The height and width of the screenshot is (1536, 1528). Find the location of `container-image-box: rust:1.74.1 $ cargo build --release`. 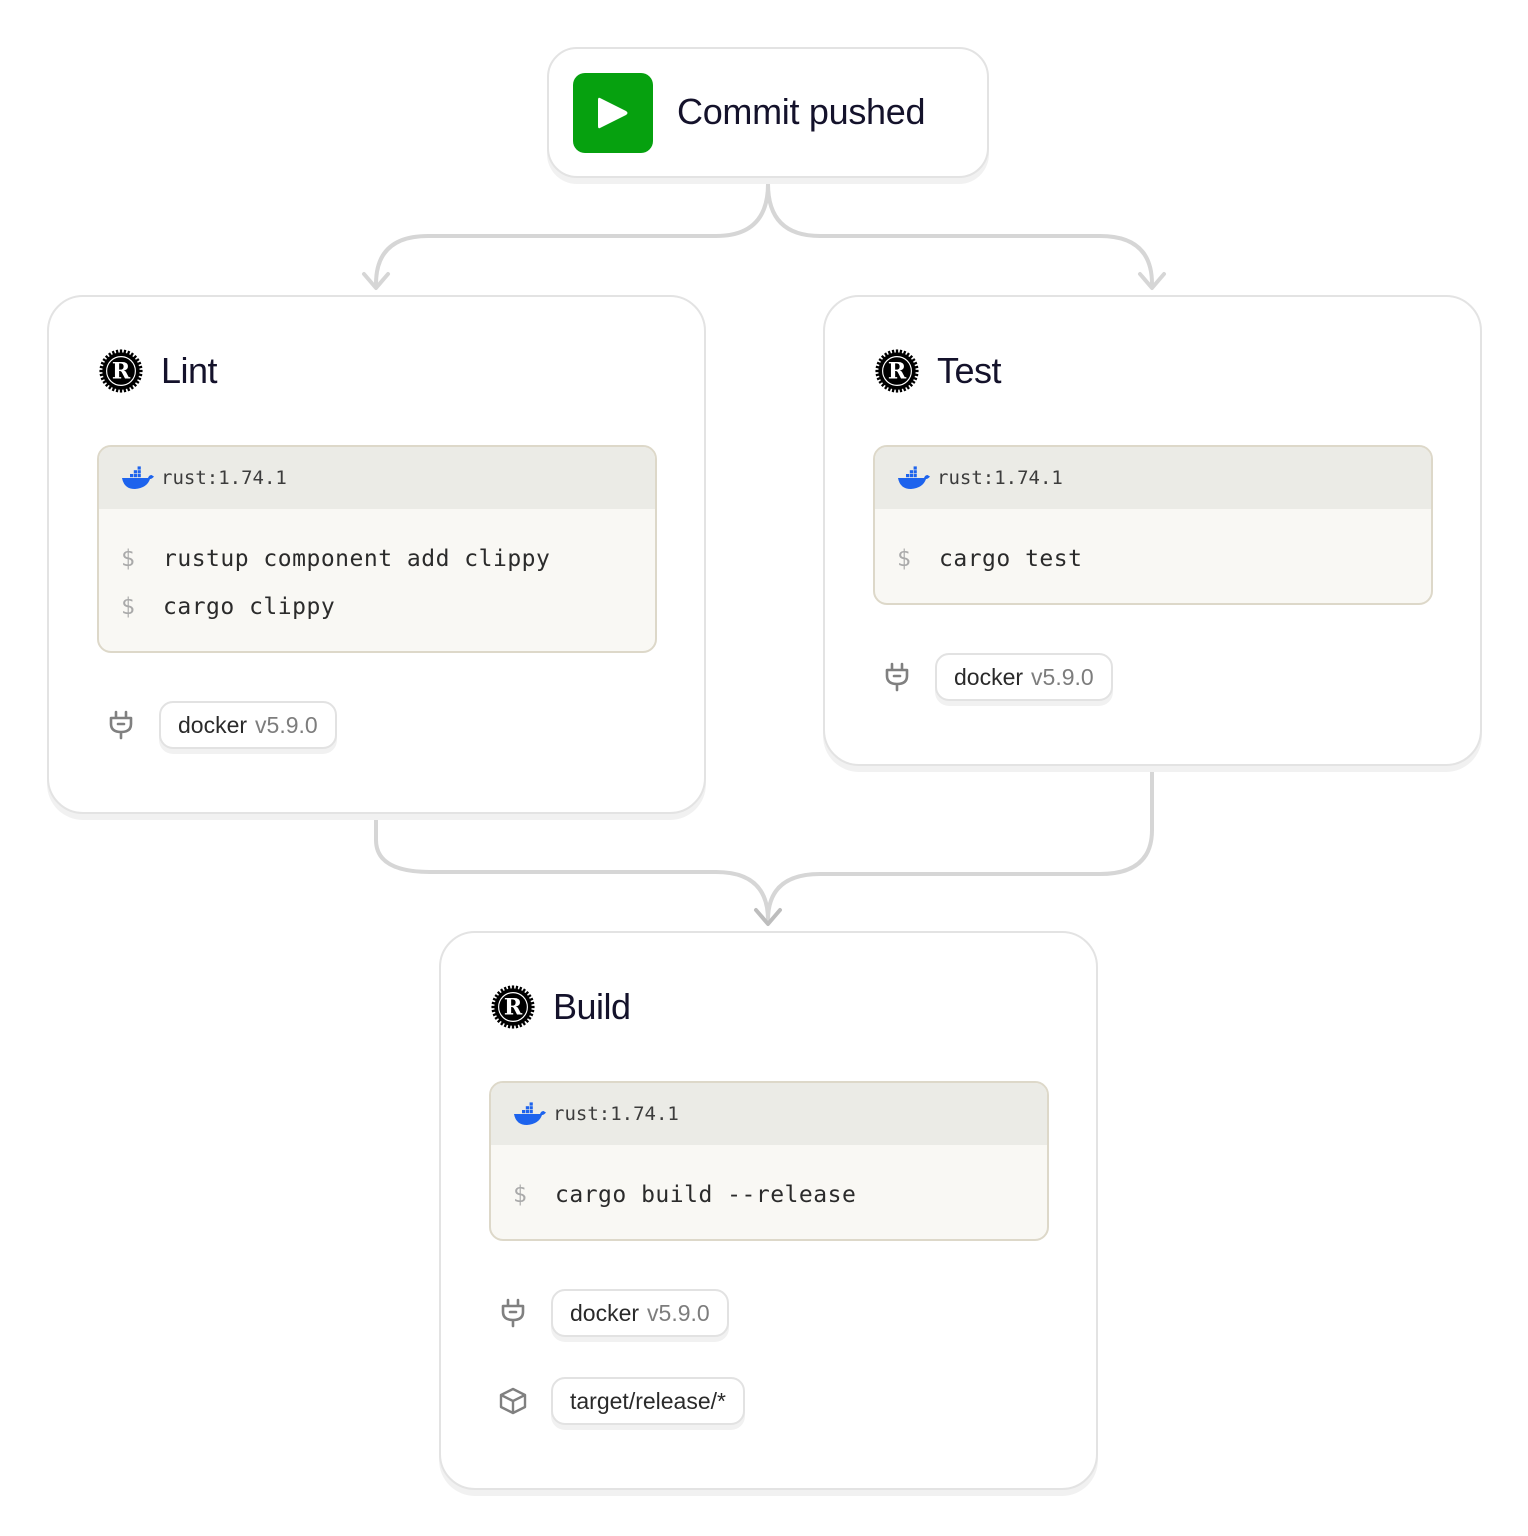

container-image-box: rust:1.74.1 $ cargo build --release is located at coordinates (769, 1161).